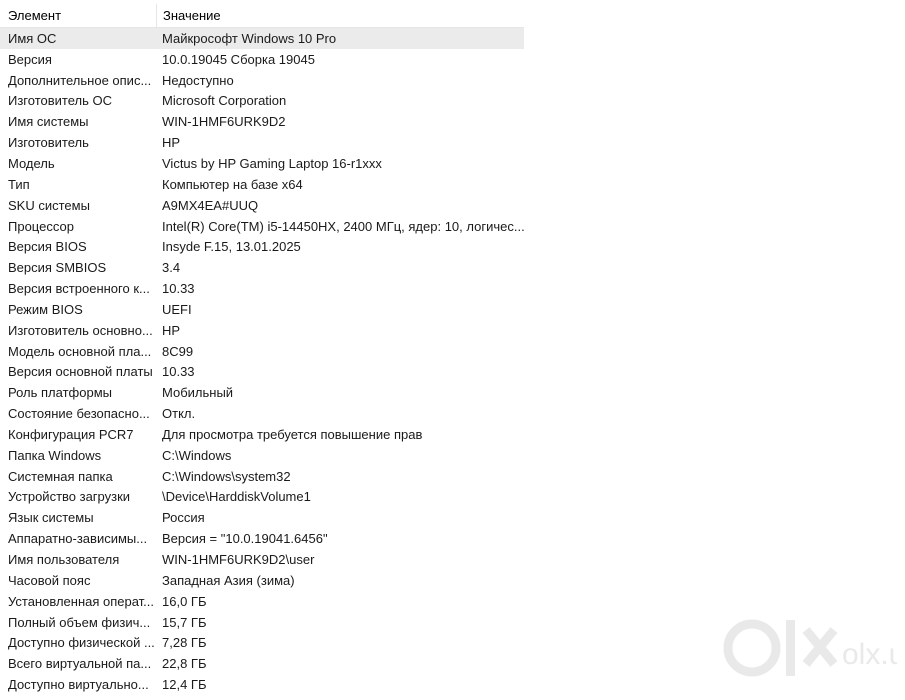 Image resolution: width=905 pixels, height=700 pixels. Describe the element at coordinates (41, 226) in the screenshot. I see `row-element-name: Процессор` at that location.